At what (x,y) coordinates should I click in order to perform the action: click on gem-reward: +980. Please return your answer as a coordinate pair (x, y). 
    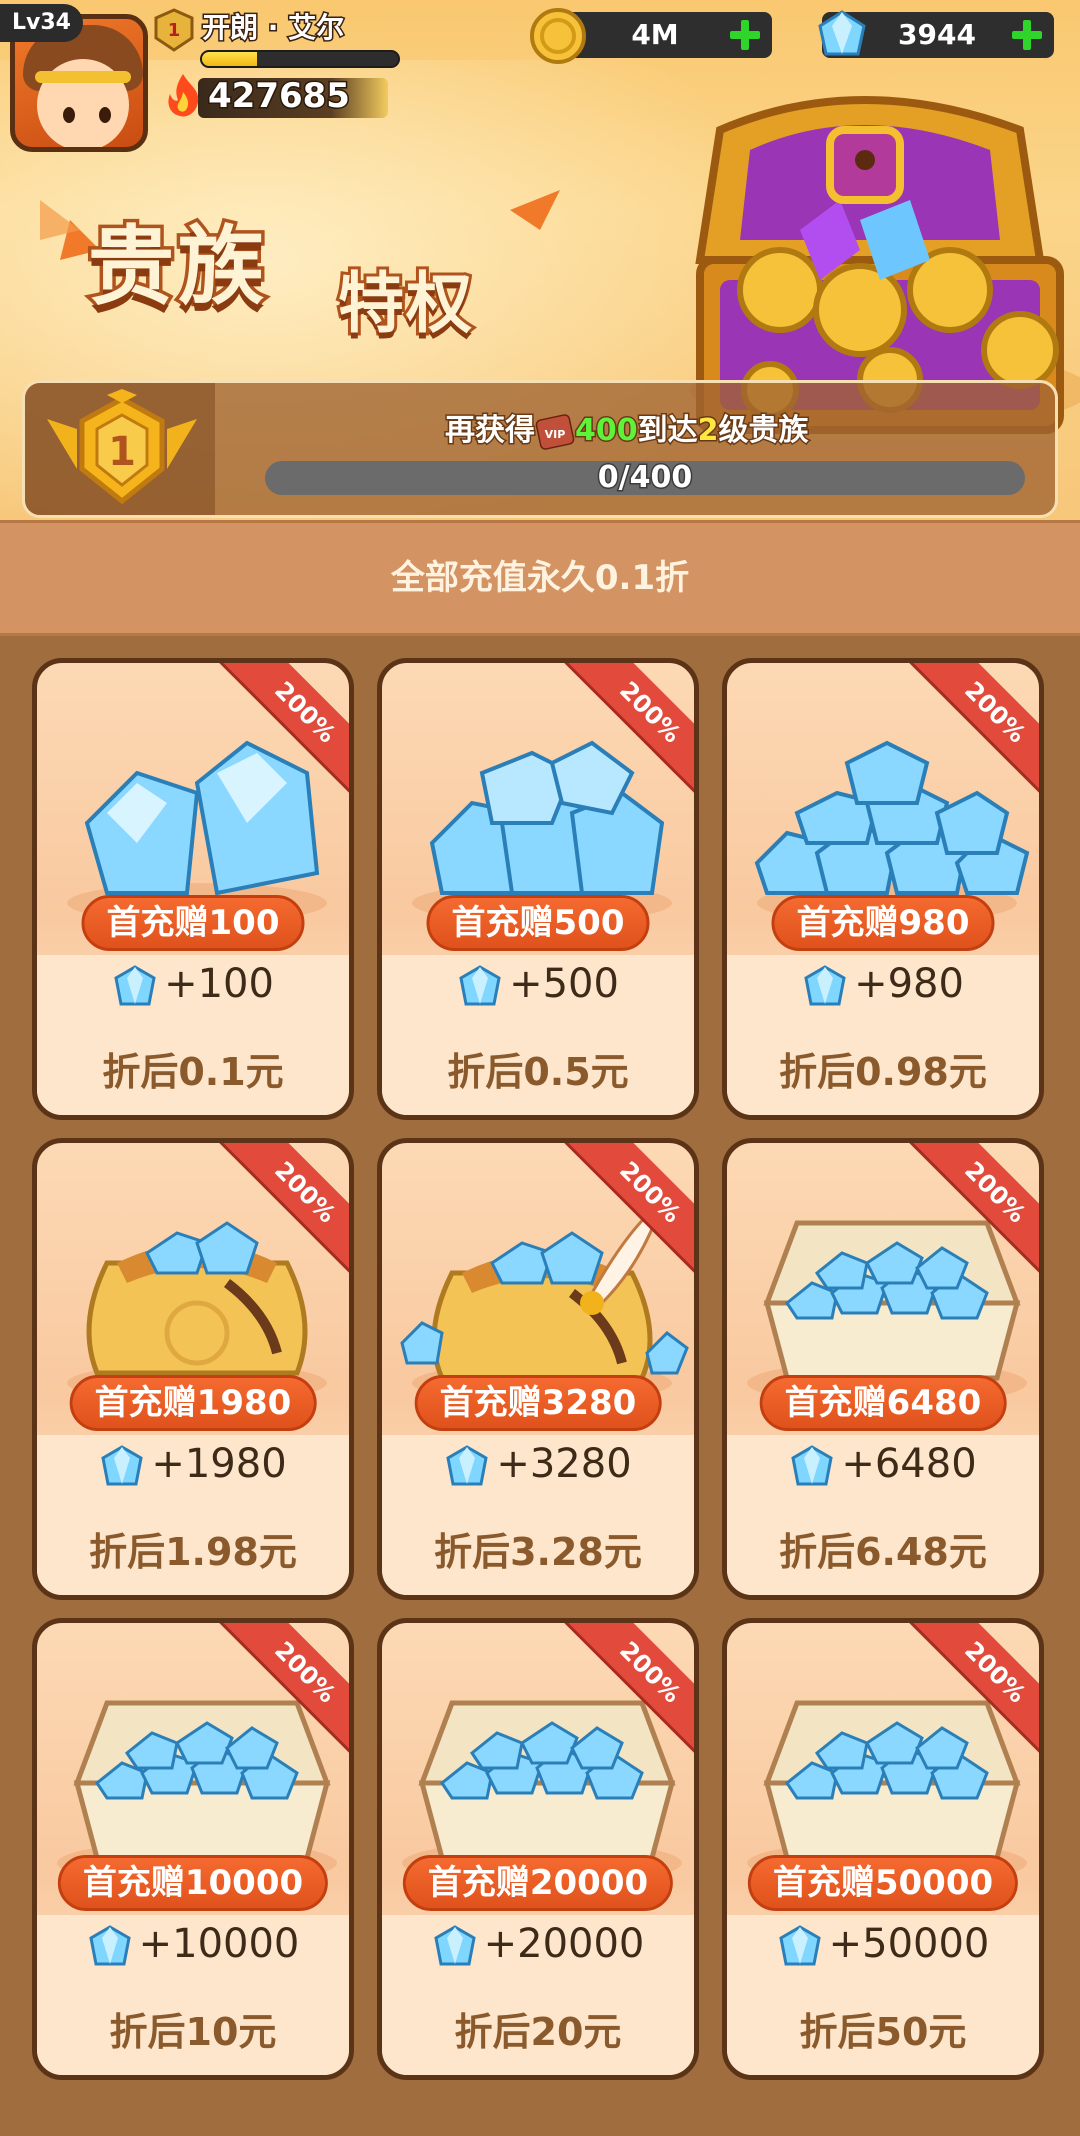
    Looking at the image, I should click on (883, 984).